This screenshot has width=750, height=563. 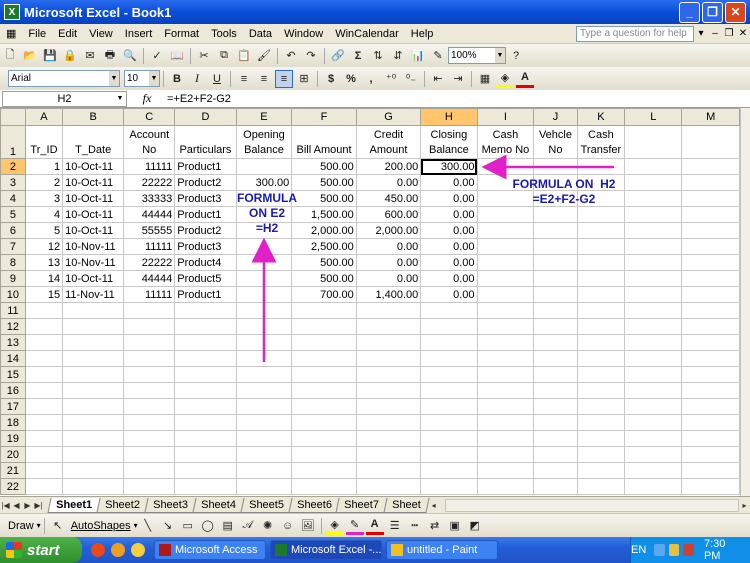 What do you see at coordinates (13, 310) in the screenshot?
I see `row-header-11: 11` at bounding box center [13, 310].